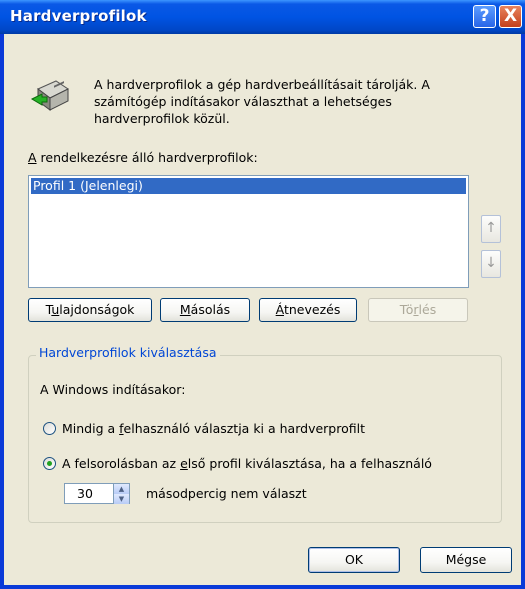  I want to click on profiles-label: A rendelkezésre álló hardverprofilok:, so click(143, 157).